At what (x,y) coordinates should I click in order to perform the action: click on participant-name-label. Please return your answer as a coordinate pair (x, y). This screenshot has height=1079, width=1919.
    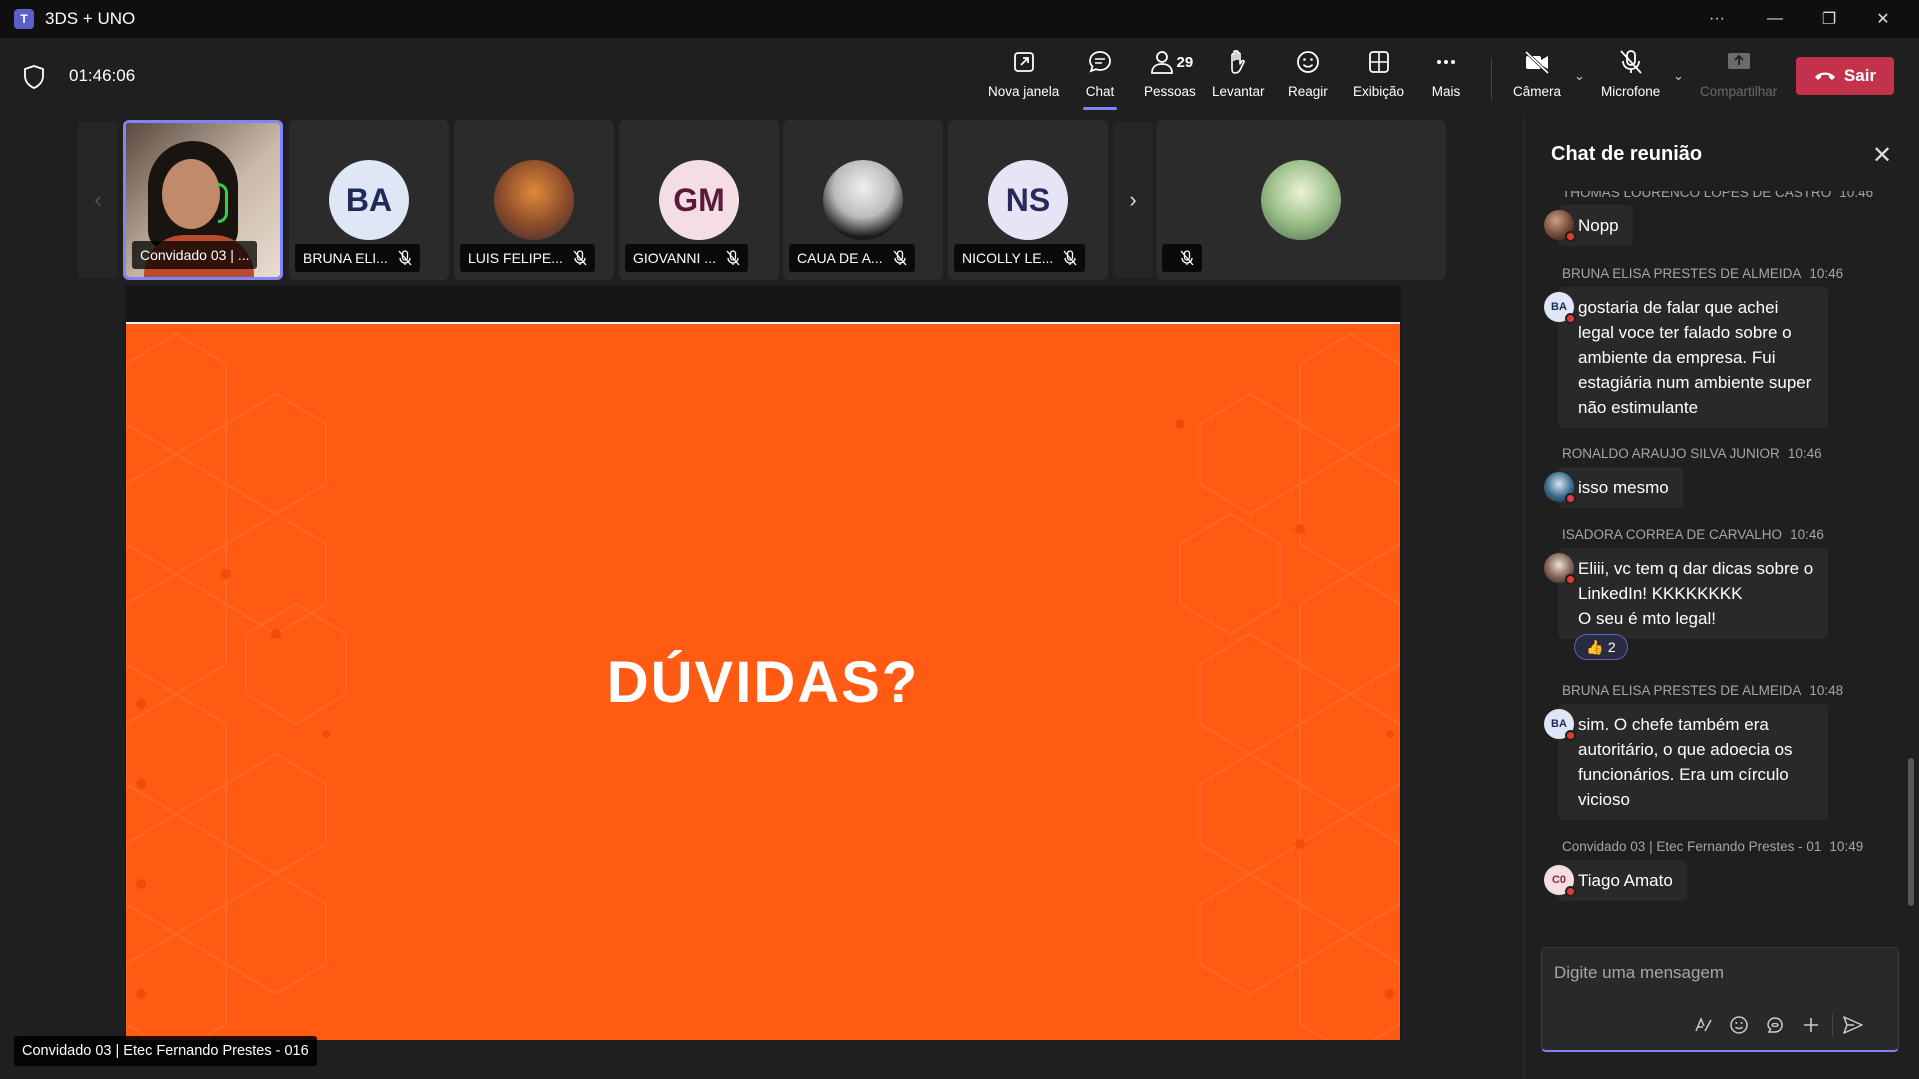
    Looking at the image, I should click on (1182, 258).